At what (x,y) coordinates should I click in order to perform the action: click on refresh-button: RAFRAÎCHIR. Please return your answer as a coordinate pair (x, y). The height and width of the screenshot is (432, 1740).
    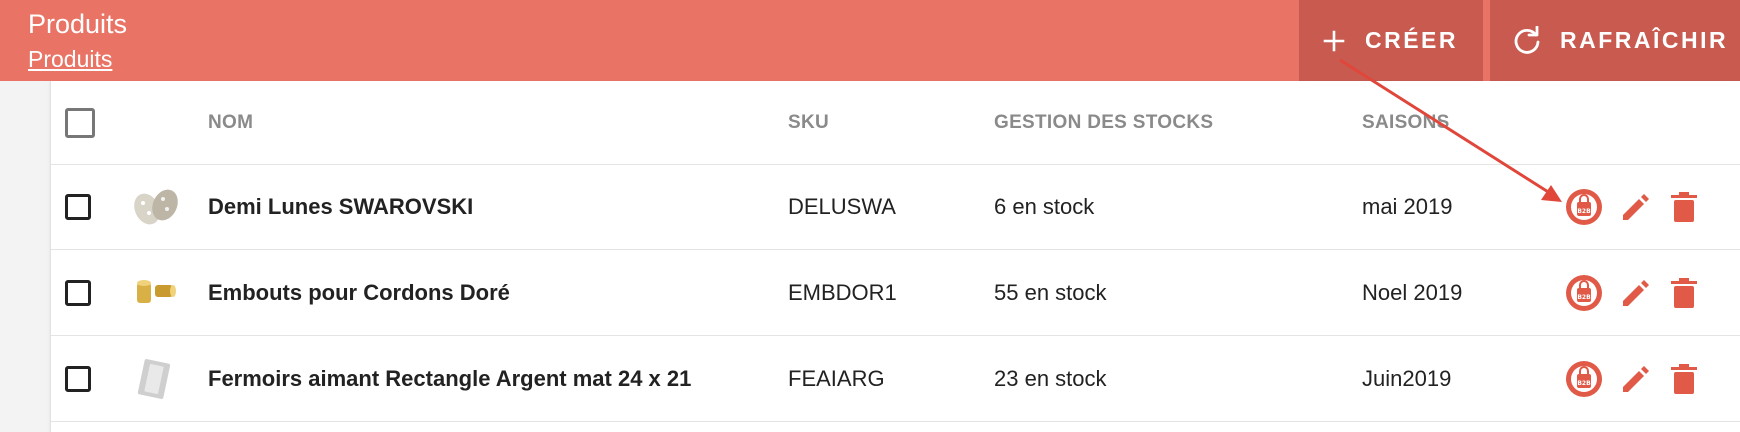
    Looking at the image, I should click on (1615, 40).